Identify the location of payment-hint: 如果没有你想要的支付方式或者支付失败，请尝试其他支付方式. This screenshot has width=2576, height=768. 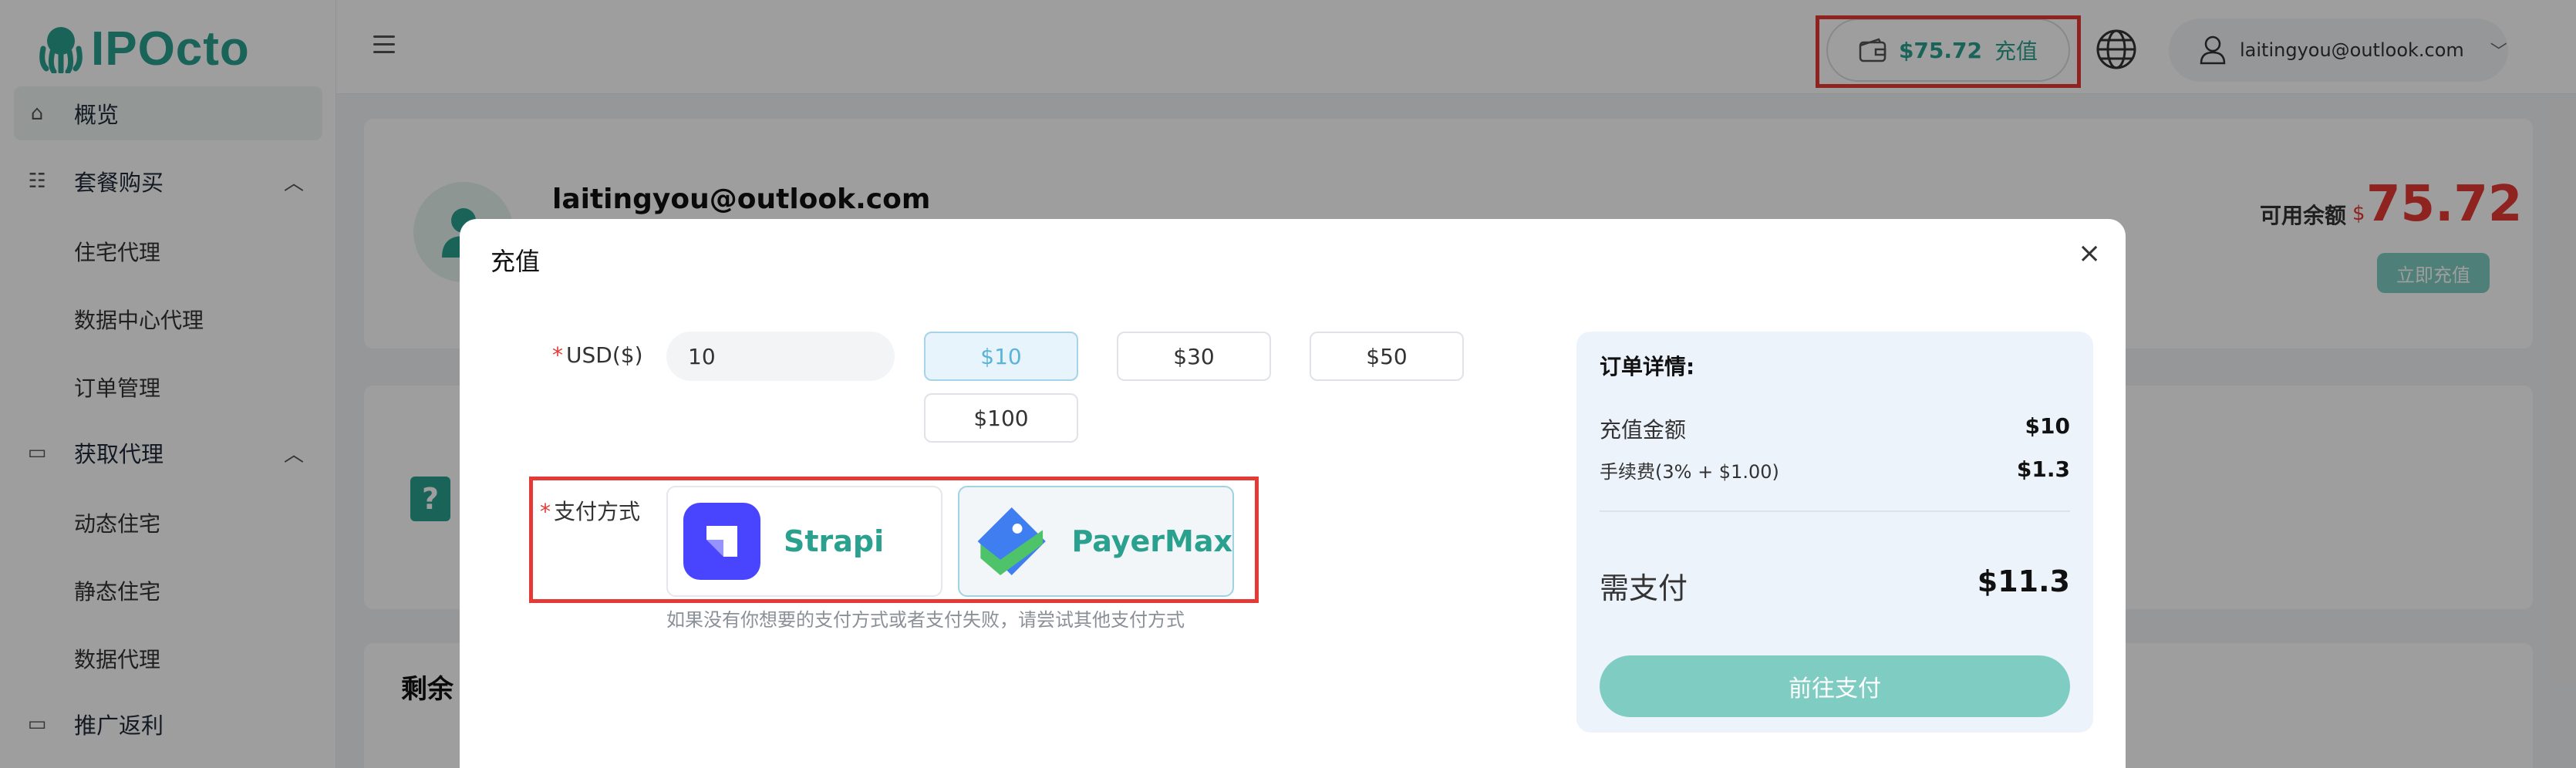
(925, 620).